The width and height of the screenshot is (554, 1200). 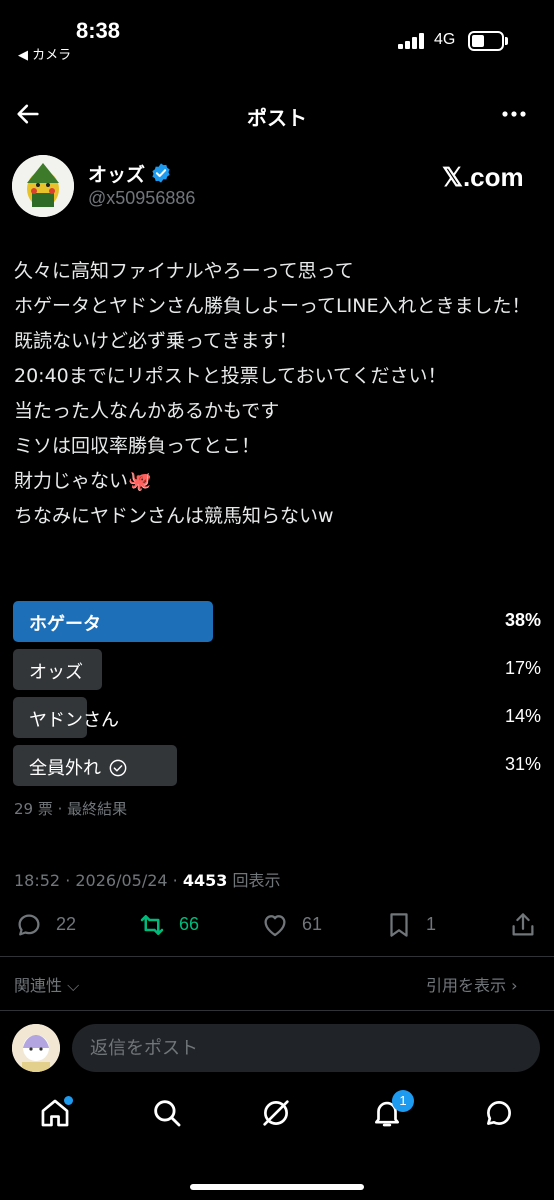 What do you see at coordinates (65, 624) in the screenshot?
I see `poll-option-label: ホゲータ` at bounding box center [65, 624].